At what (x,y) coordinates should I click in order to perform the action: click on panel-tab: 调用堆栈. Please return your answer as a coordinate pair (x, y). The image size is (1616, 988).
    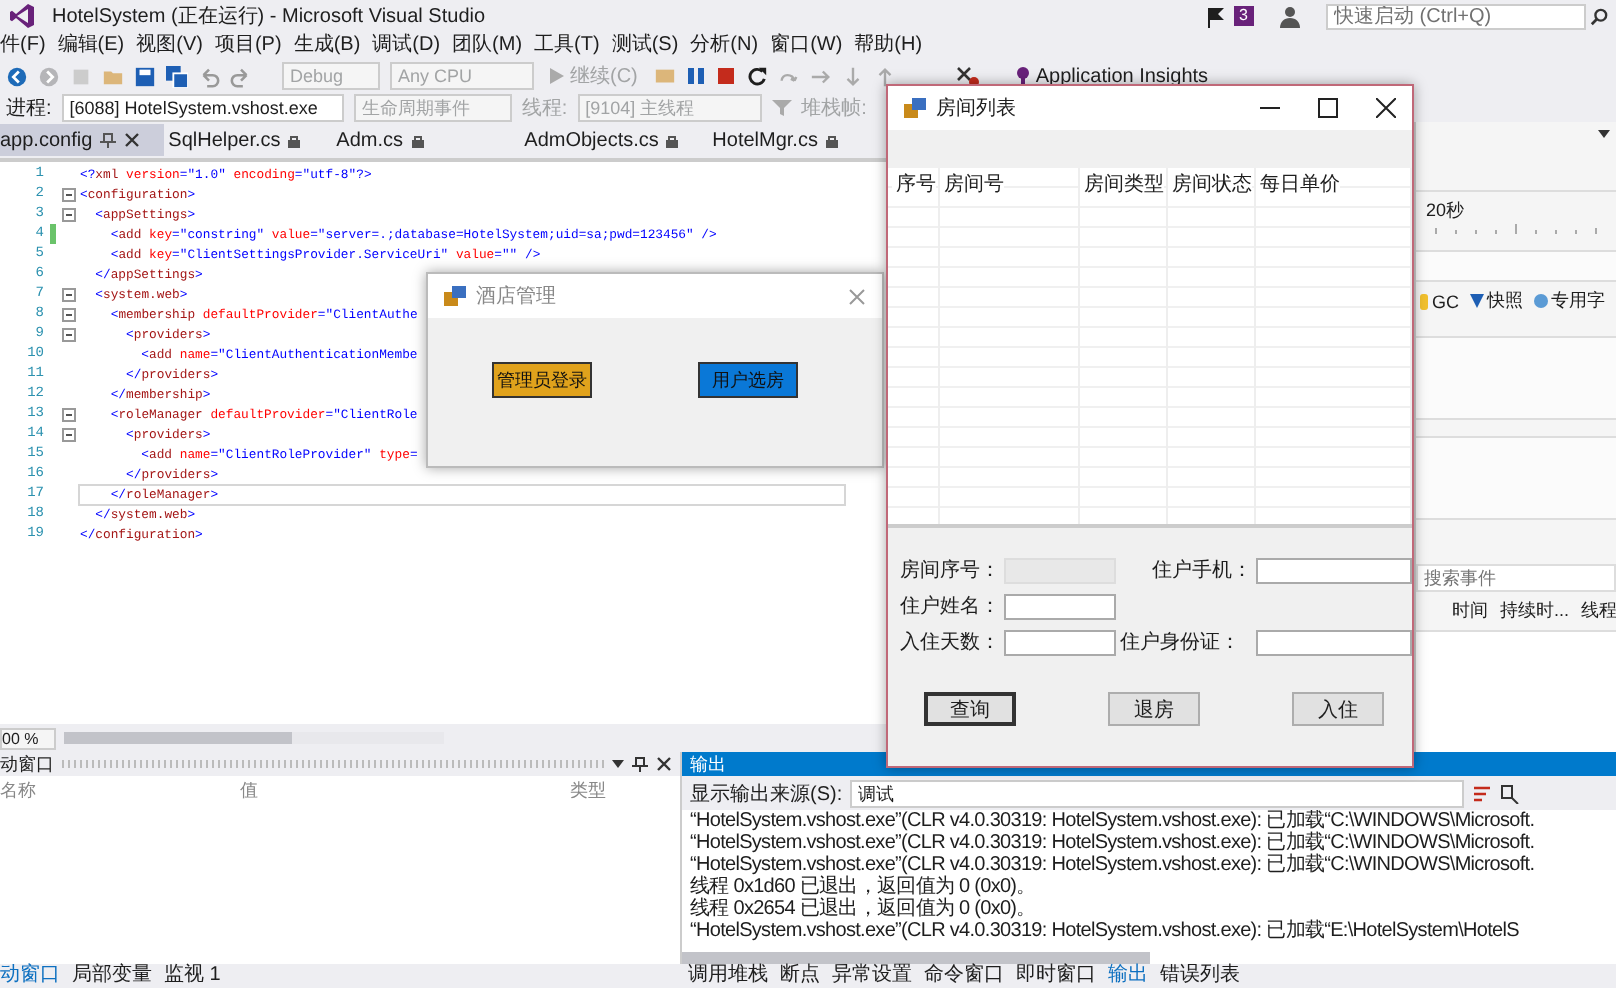
    Looking at the image, I should click on (728, 976).